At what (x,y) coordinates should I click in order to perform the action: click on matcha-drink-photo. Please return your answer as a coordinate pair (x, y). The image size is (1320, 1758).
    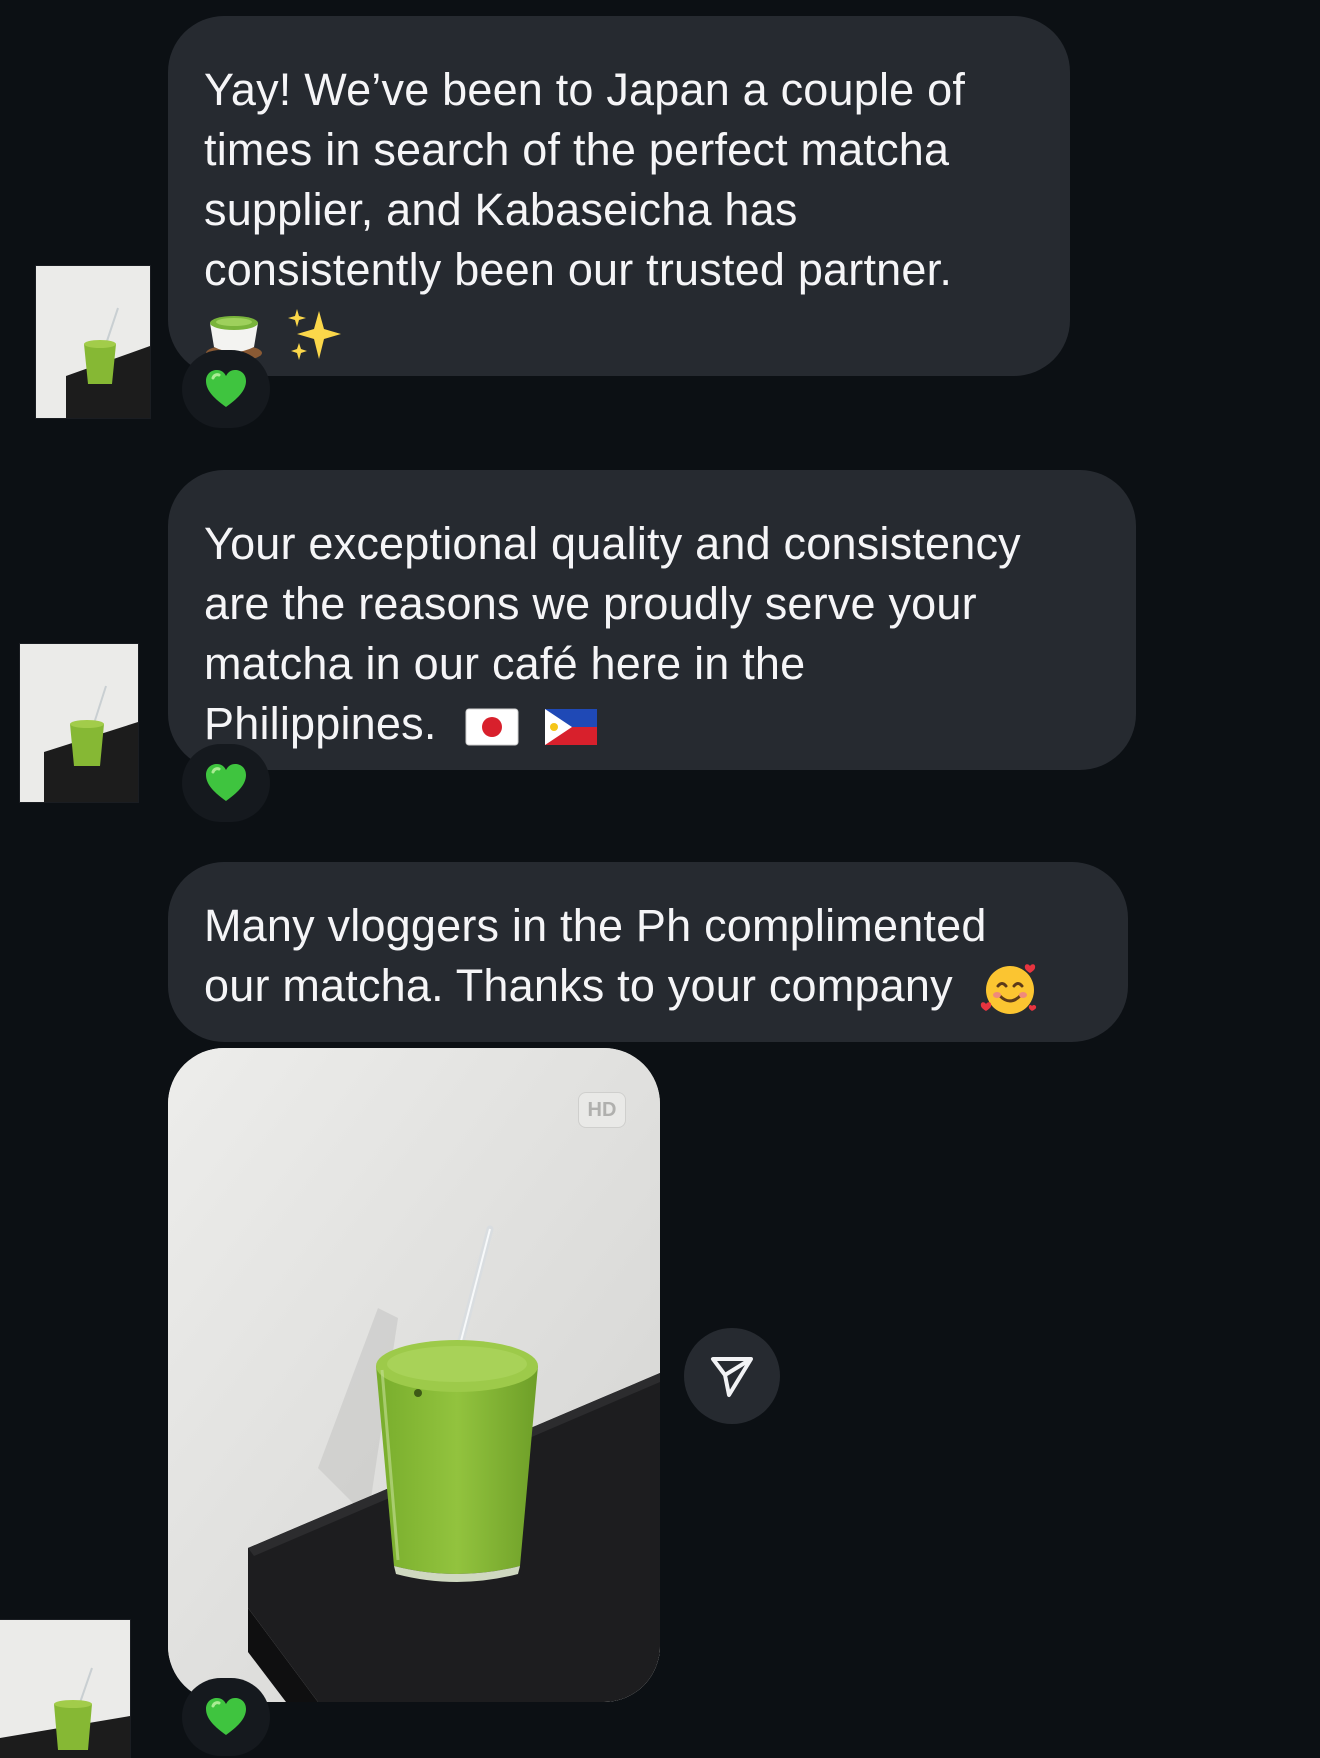
    Looking at the image, I should click on (414, 1375).